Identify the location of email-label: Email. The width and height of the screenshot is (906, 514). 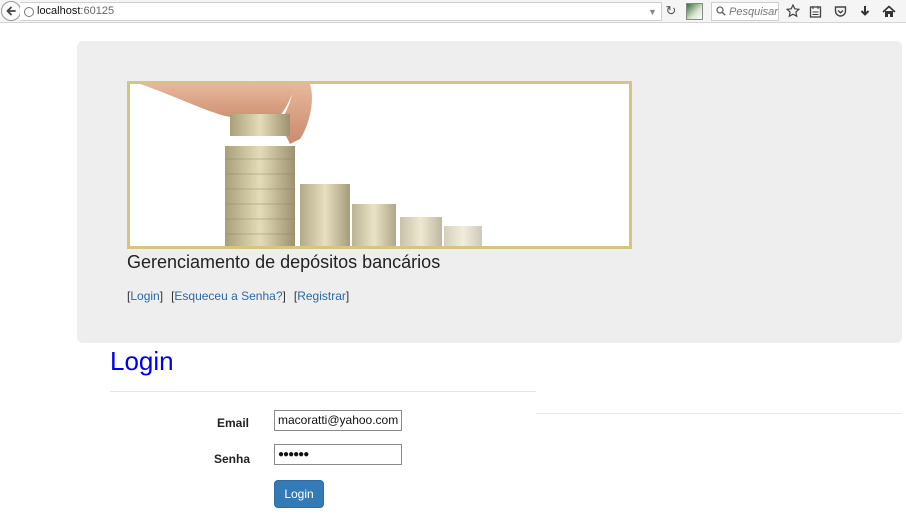
(233, 423).